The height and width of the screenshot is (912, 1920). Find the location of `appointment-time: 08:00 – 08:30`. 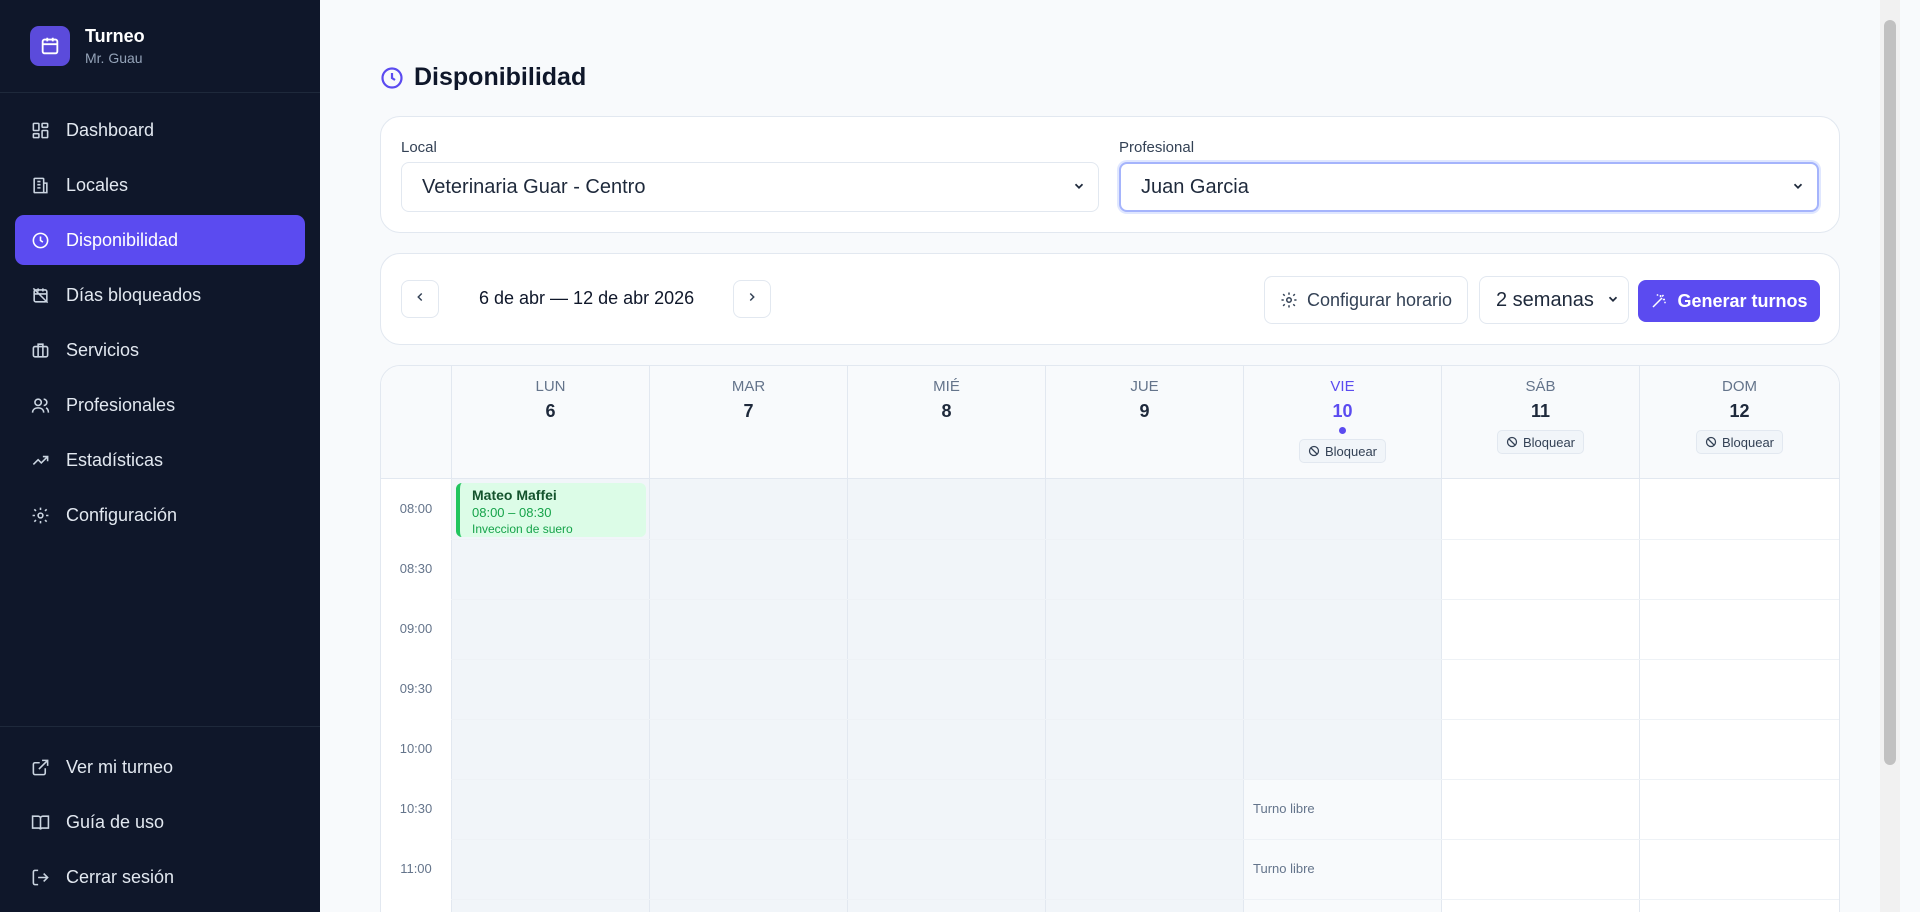

appointment-time: 08:00 – 08:30 is located at coordinates (512, 512).